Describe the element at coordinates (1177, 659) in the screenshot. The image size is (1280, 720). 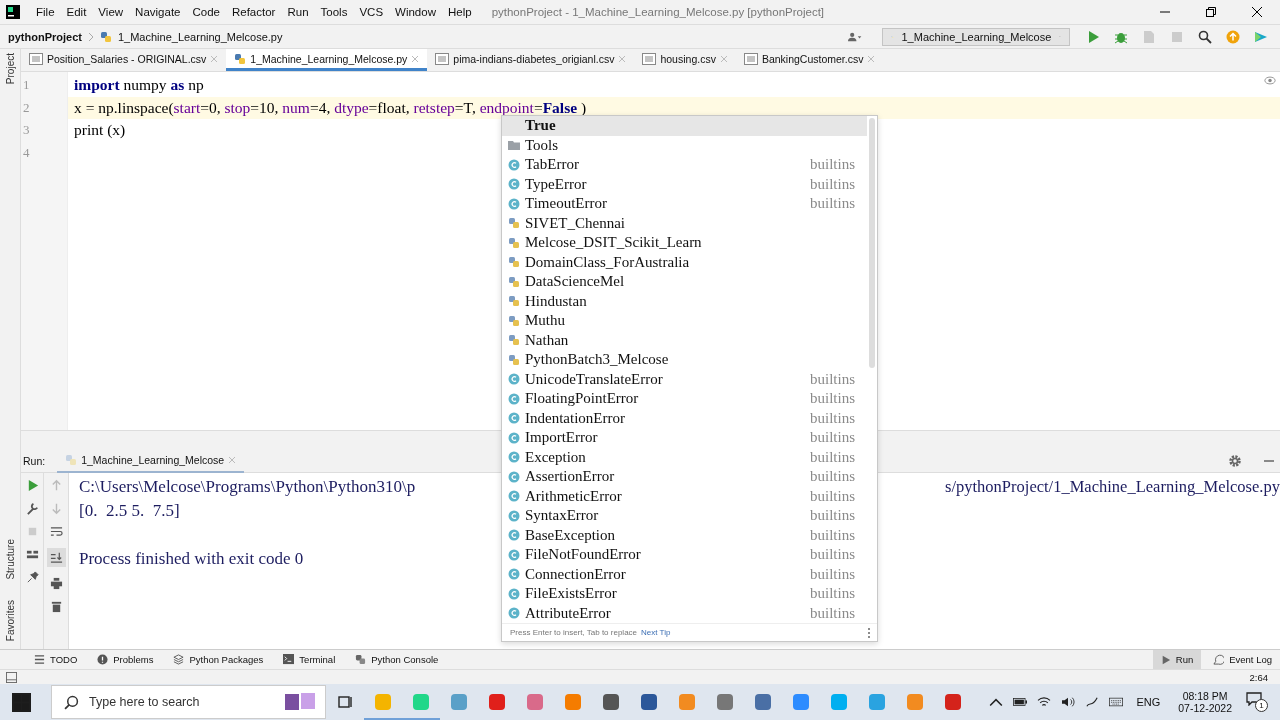
I see `tool-window-tab: Run` at that location.